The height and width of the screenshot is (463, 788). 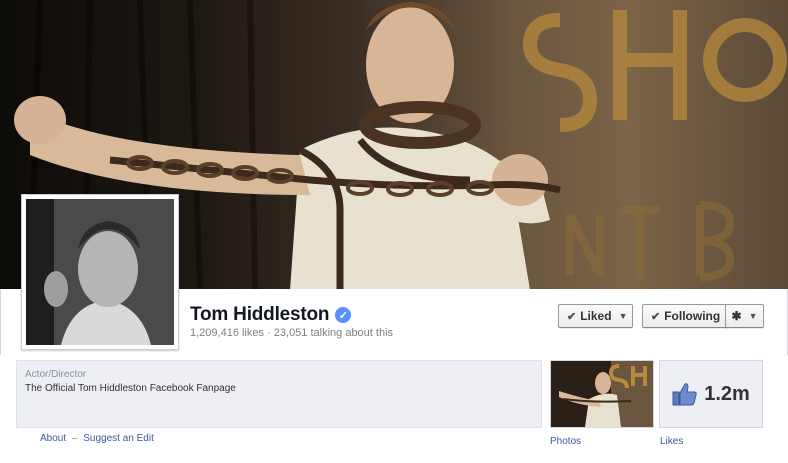 I want to click on settings-button: ✱ ▼, so click(x=744, y=316).